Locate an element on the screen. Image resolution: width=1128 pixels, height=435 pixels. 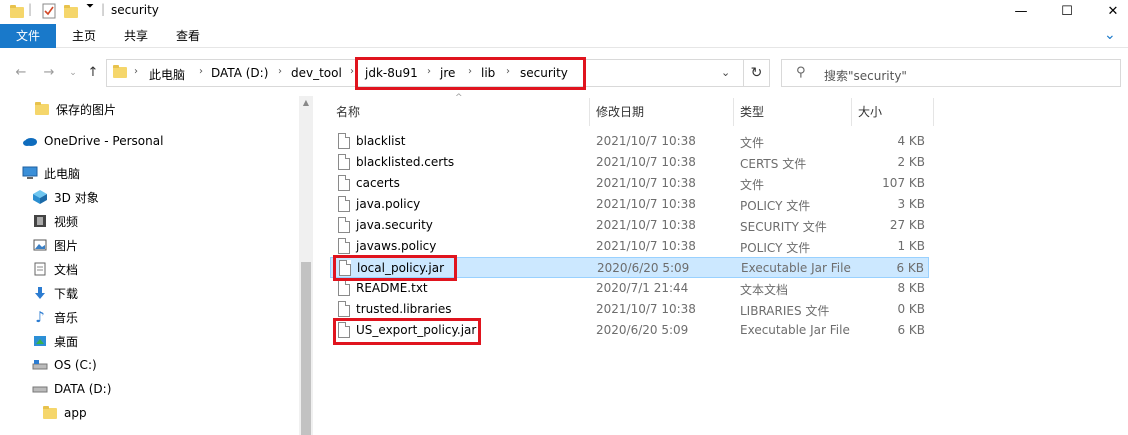
column-header-size: 大小 is located at coordinates (893, 112).